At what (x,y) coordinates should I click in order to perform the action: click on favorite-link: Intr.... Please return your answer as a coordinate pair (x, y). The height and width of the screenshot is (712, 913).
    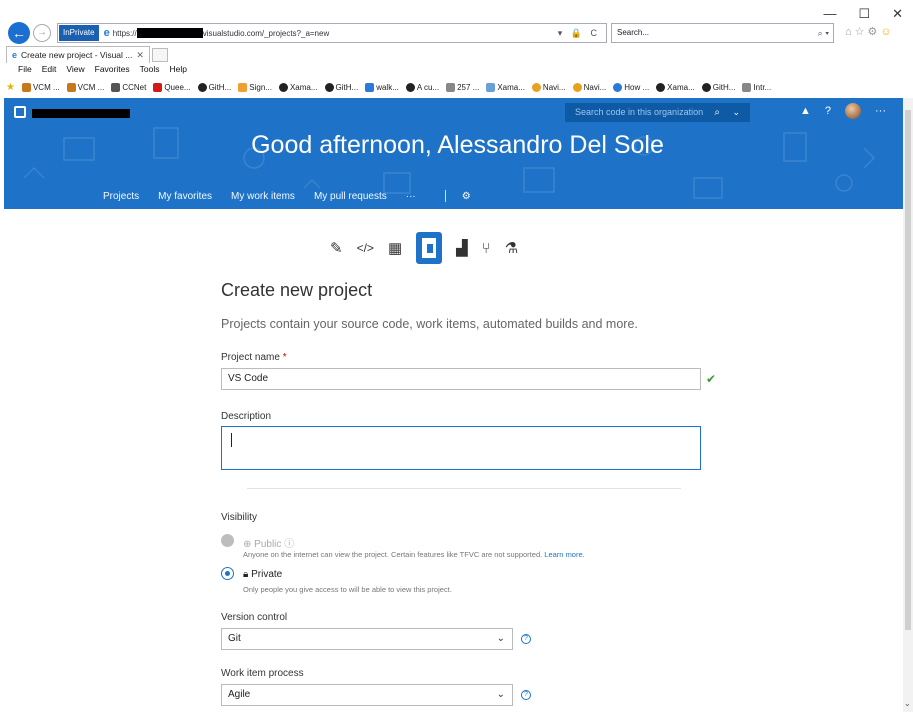
    Looking at the image, I should click on (756, 87).